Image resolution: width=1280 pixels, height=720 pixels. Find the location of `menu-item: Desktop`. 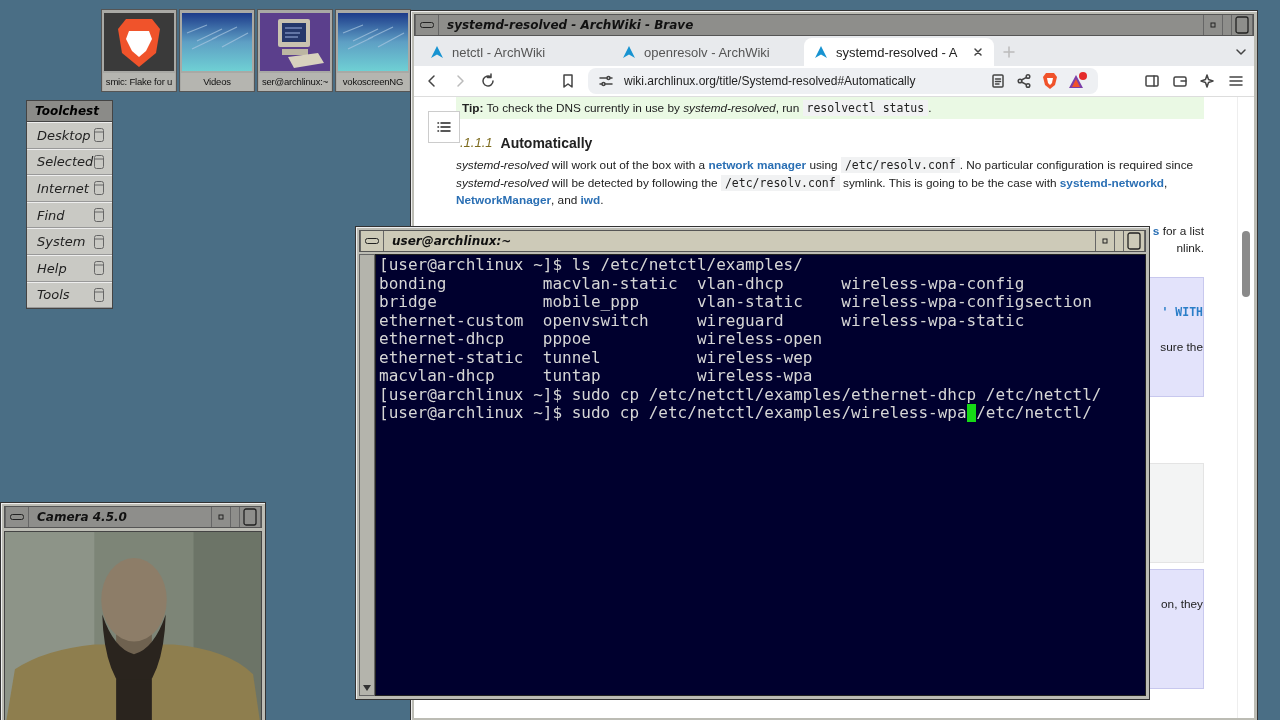

menu-item: Desktop is located at coordinates (69, 135).